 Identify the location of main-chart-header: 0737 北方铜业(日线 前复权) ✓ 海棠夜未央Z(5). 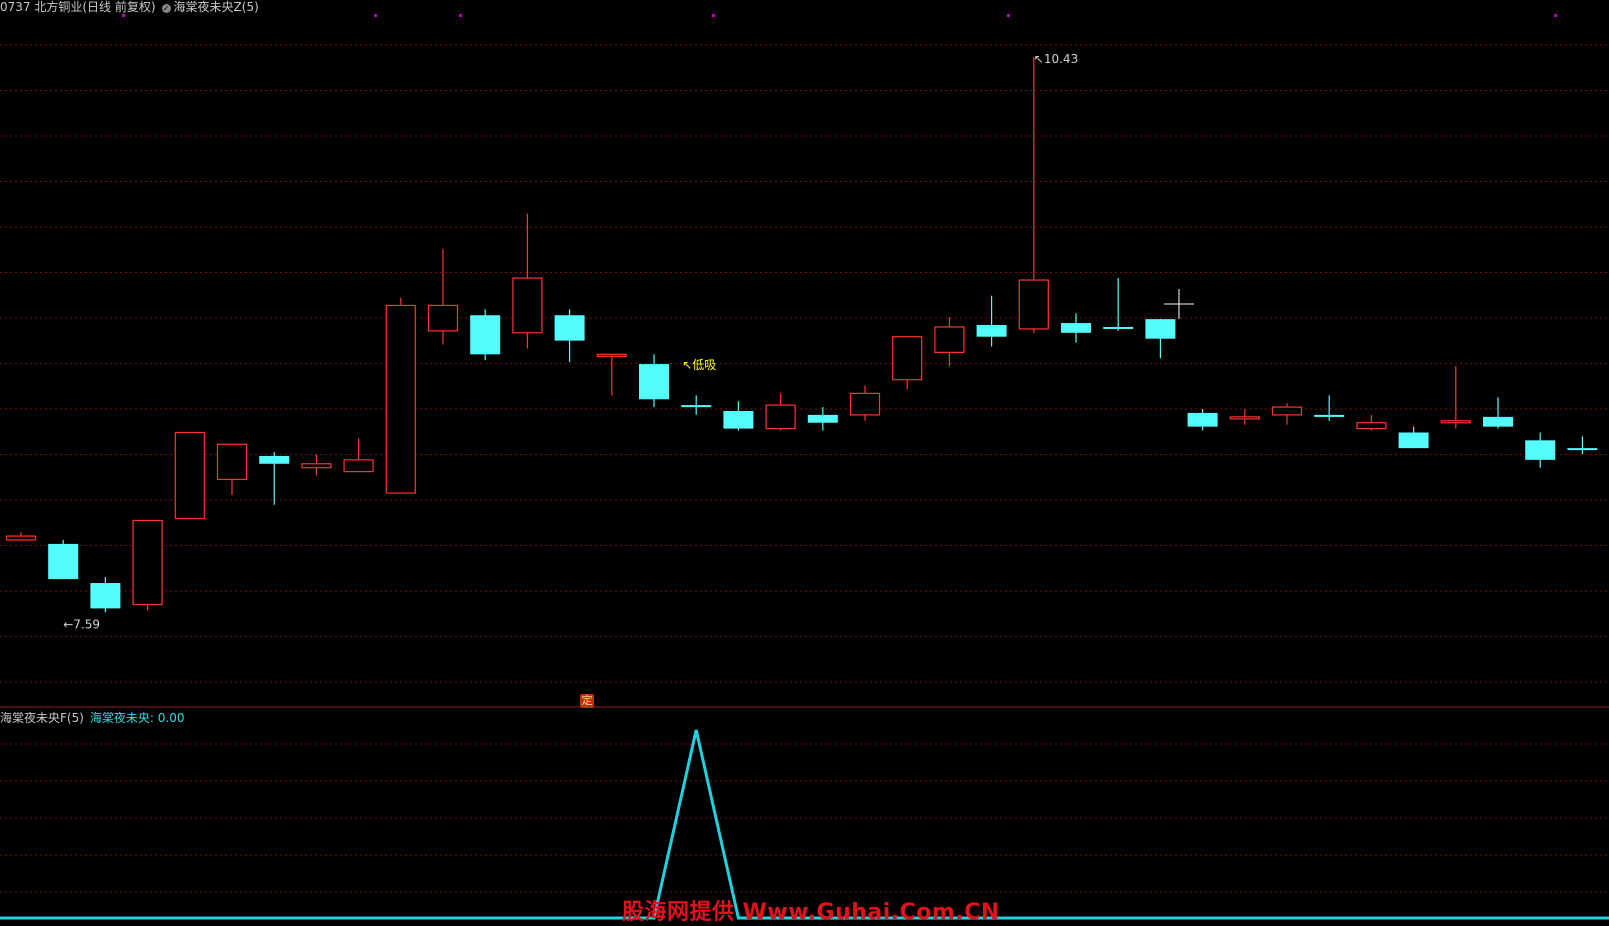
(129, 7).